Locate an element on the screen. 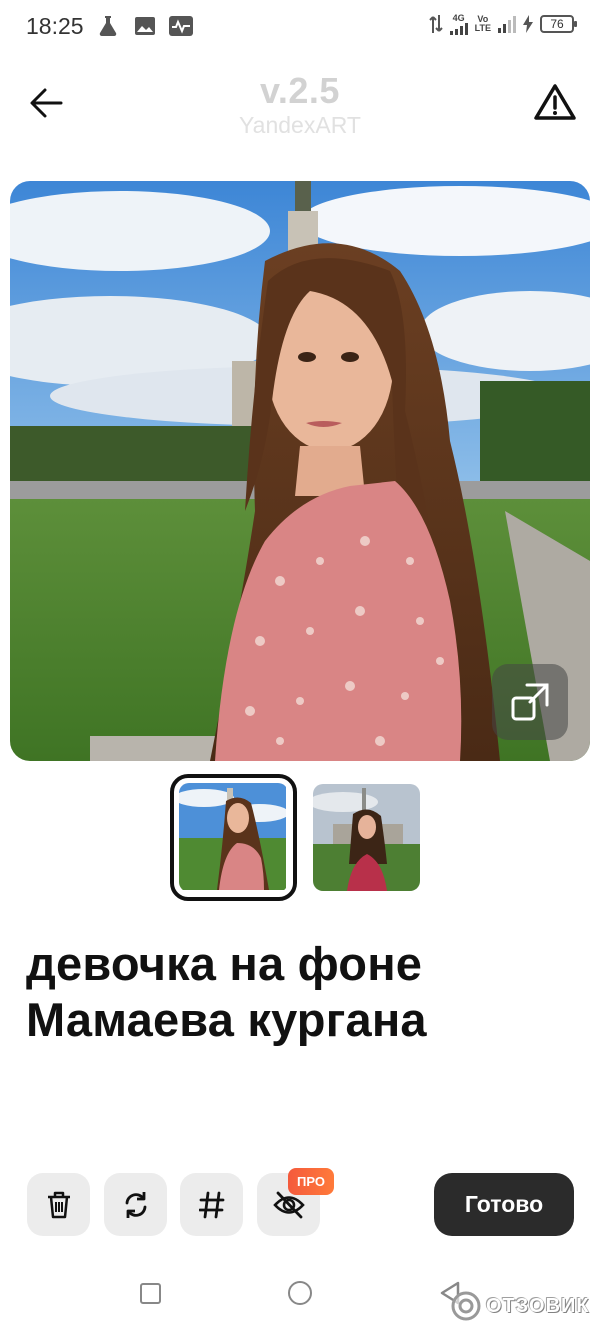 The width and height of the screenshot is (600, 1333). watermark: ОТЗОВИК is located at coordinates (520, 1306).